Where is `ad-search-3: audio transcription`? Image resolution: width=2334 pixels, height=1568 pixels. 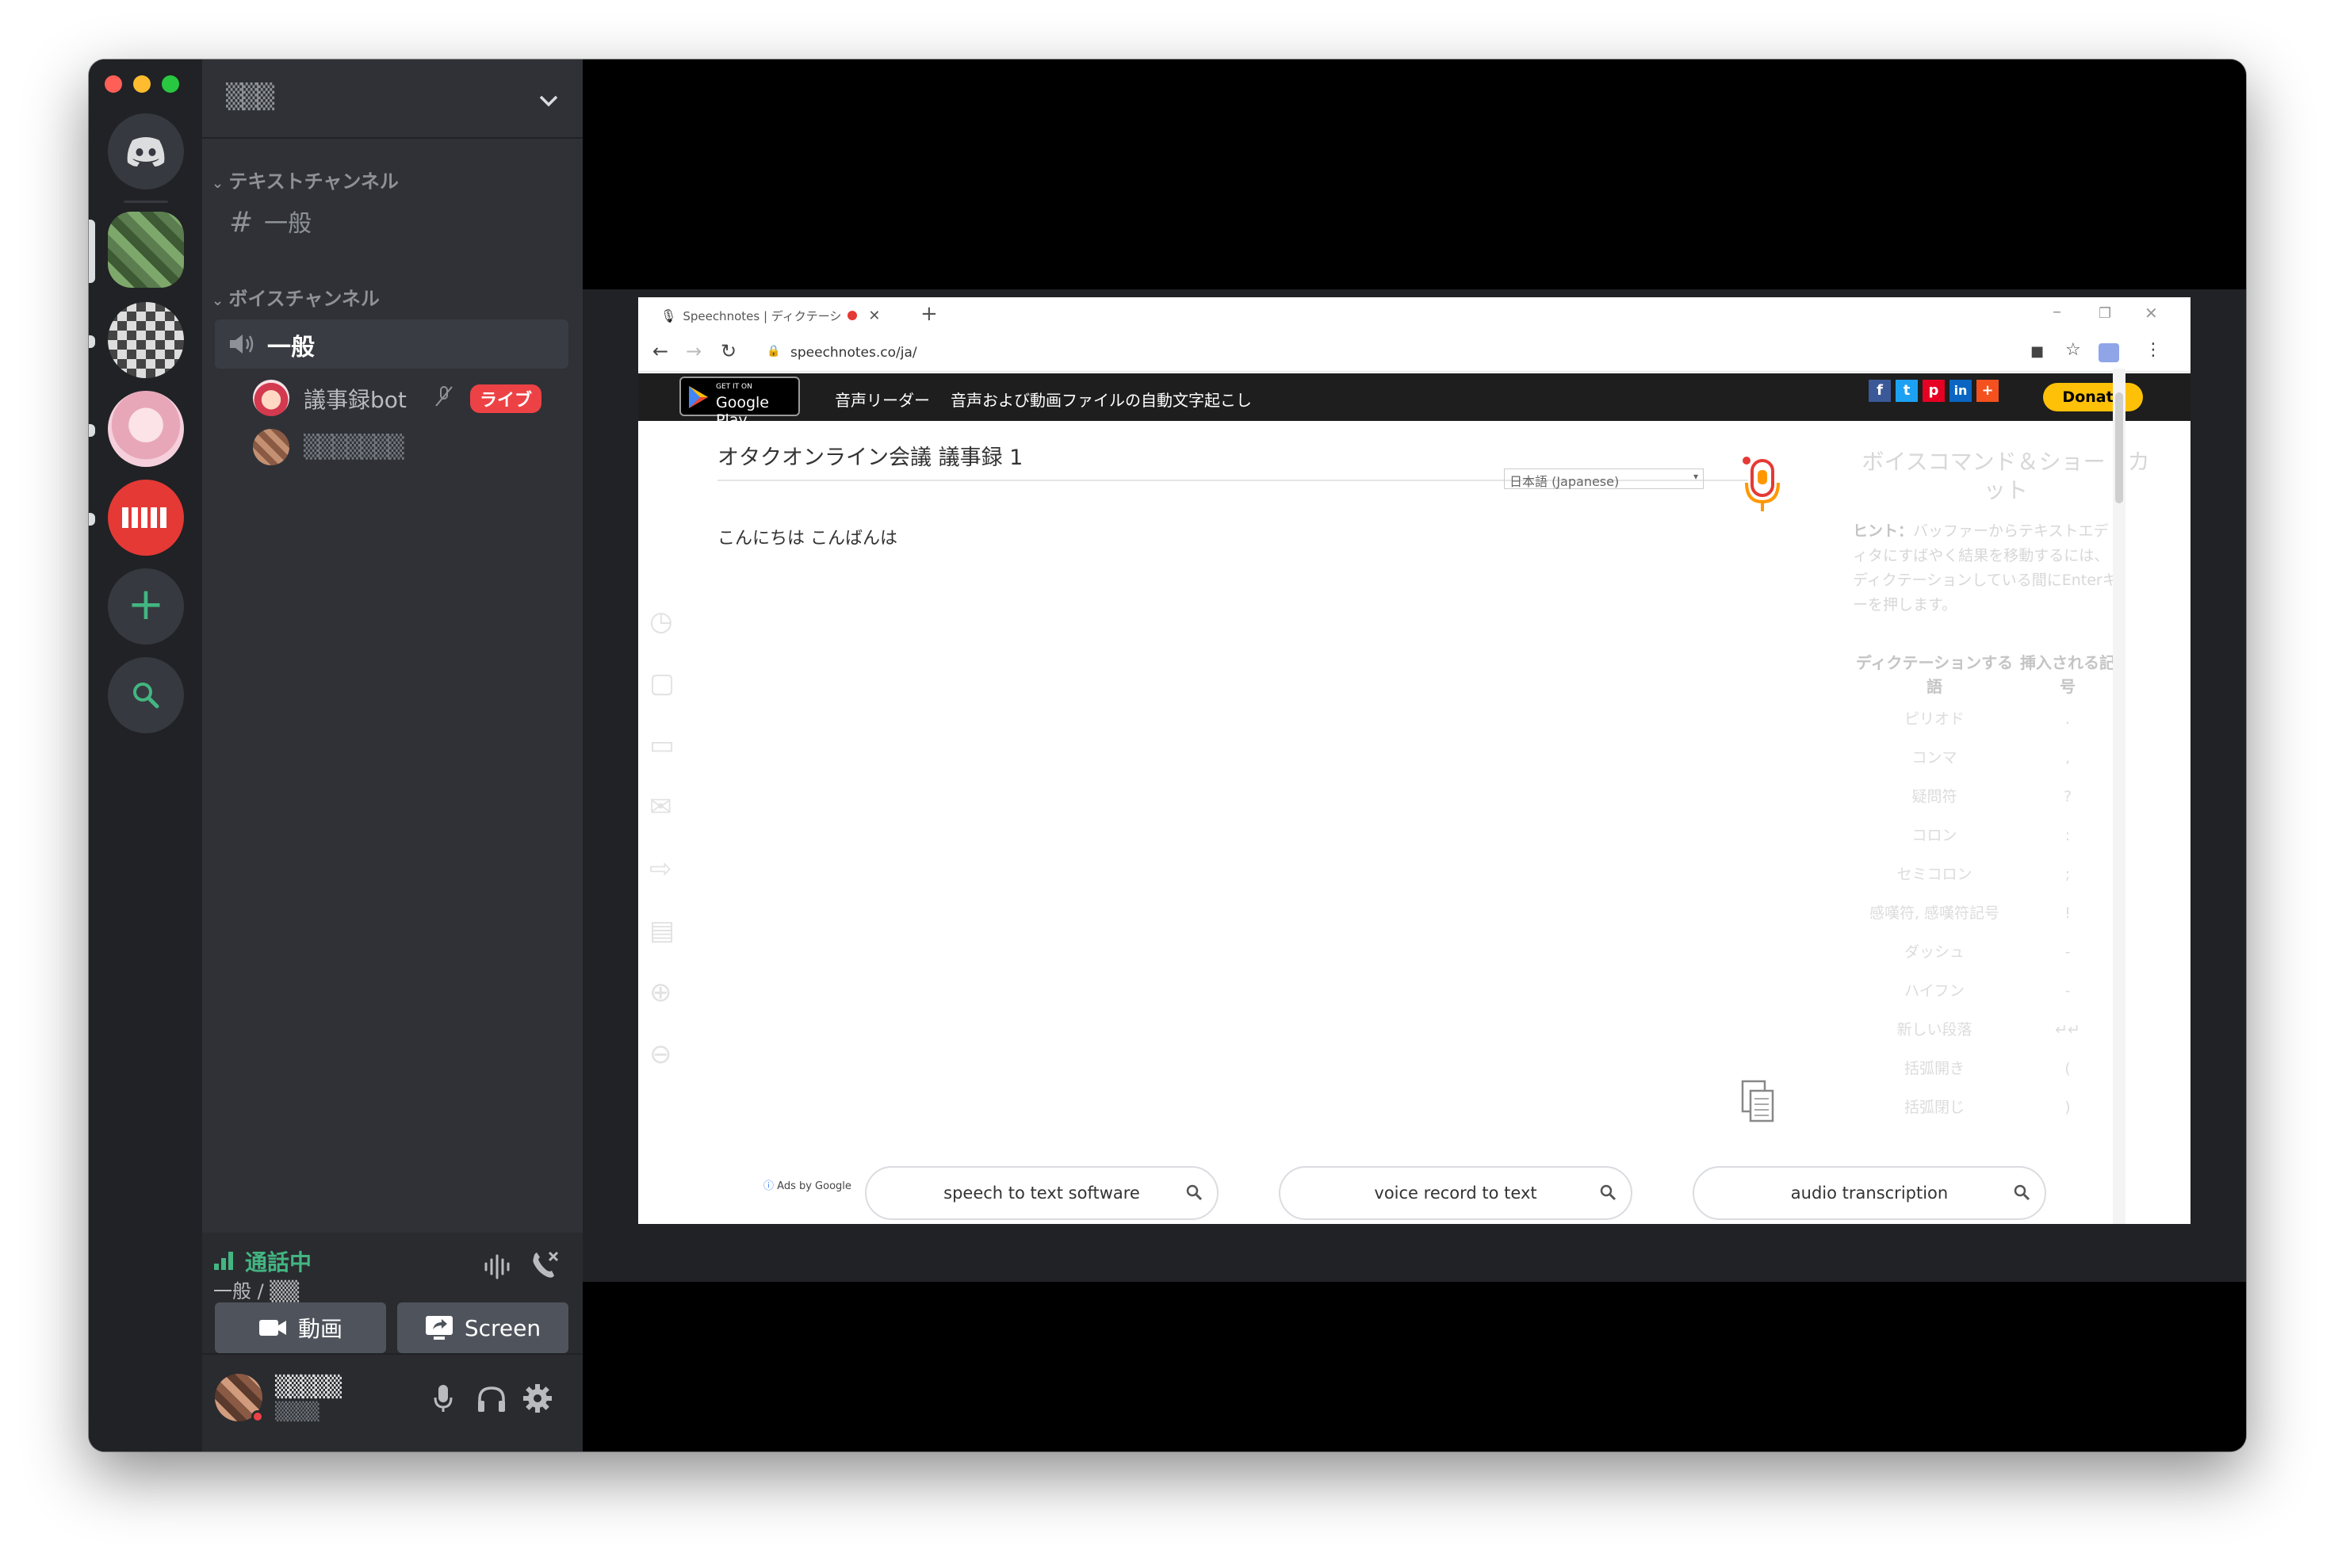
ad-search-3: audio transcription is located at coordinates (1869, 1193).